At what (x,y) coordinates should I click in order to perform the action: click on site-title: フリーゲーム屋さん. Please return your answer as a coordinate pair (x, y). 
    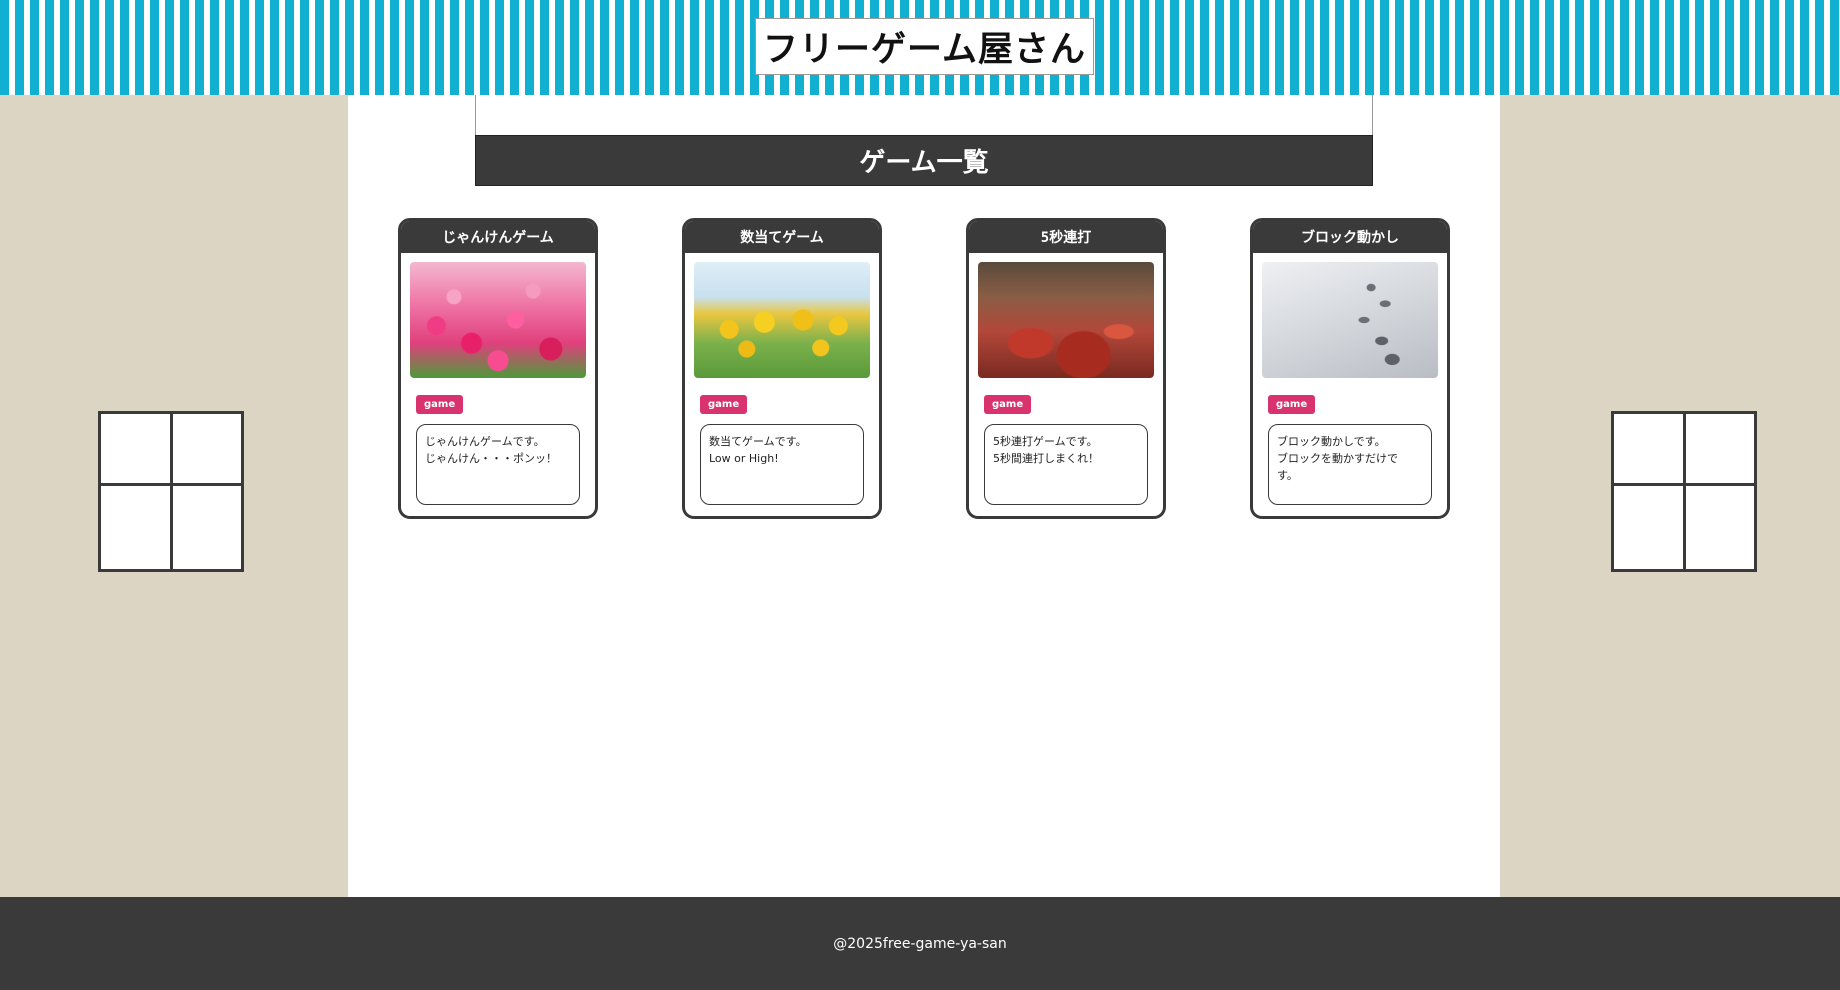
    Looking at the image, I should click on (924, 46).